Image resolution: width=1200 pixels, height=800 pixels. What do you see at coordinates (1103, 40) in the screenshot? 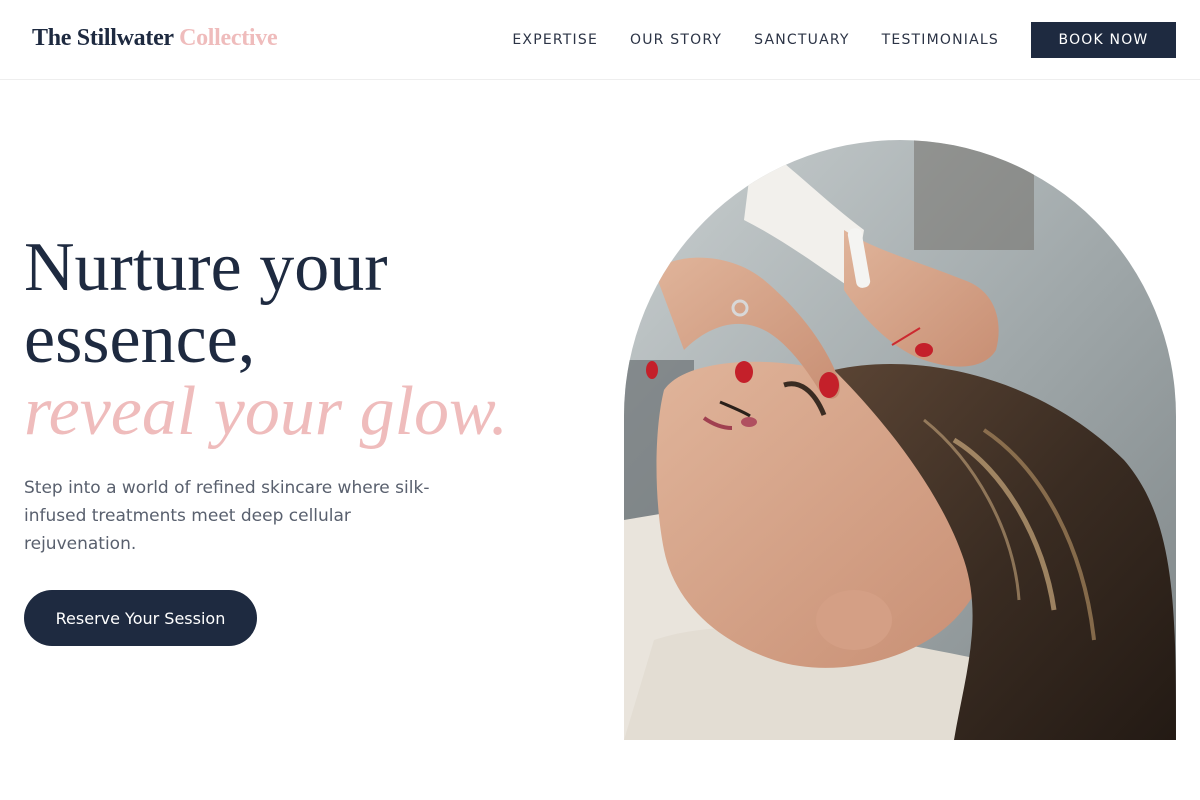
I see `book-now-button: BOOK NOW` at bounding box center [1103, 40].